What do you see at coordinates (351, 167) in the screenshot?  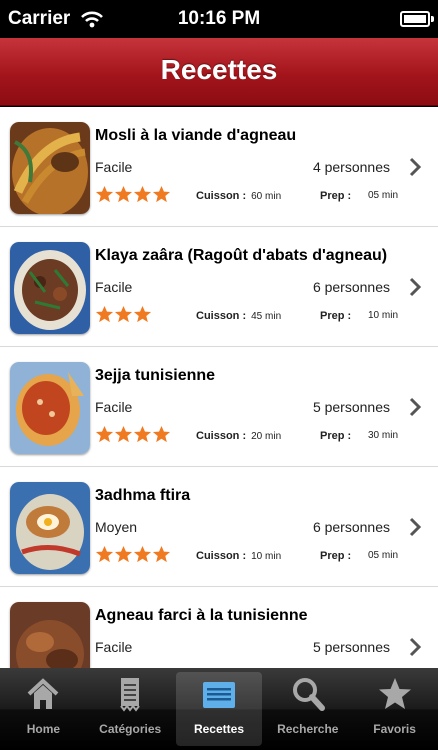 I see `recipe-servings: 4 personnes` at bounding box center [351, 167].